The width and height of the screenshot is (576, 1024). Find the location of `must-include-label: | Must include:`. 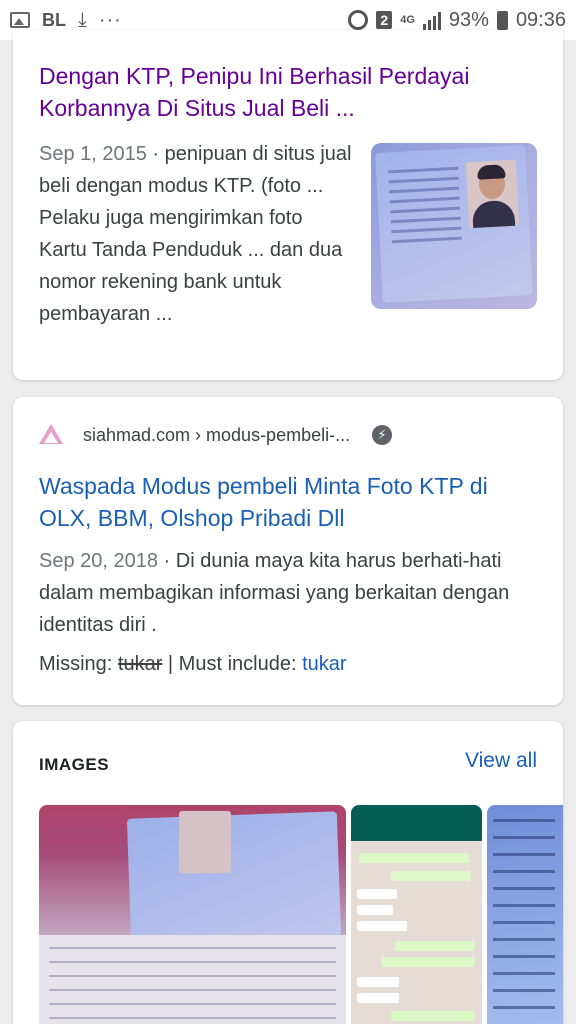

must-include-label: | Must include: is located at coordinates (232, 664).